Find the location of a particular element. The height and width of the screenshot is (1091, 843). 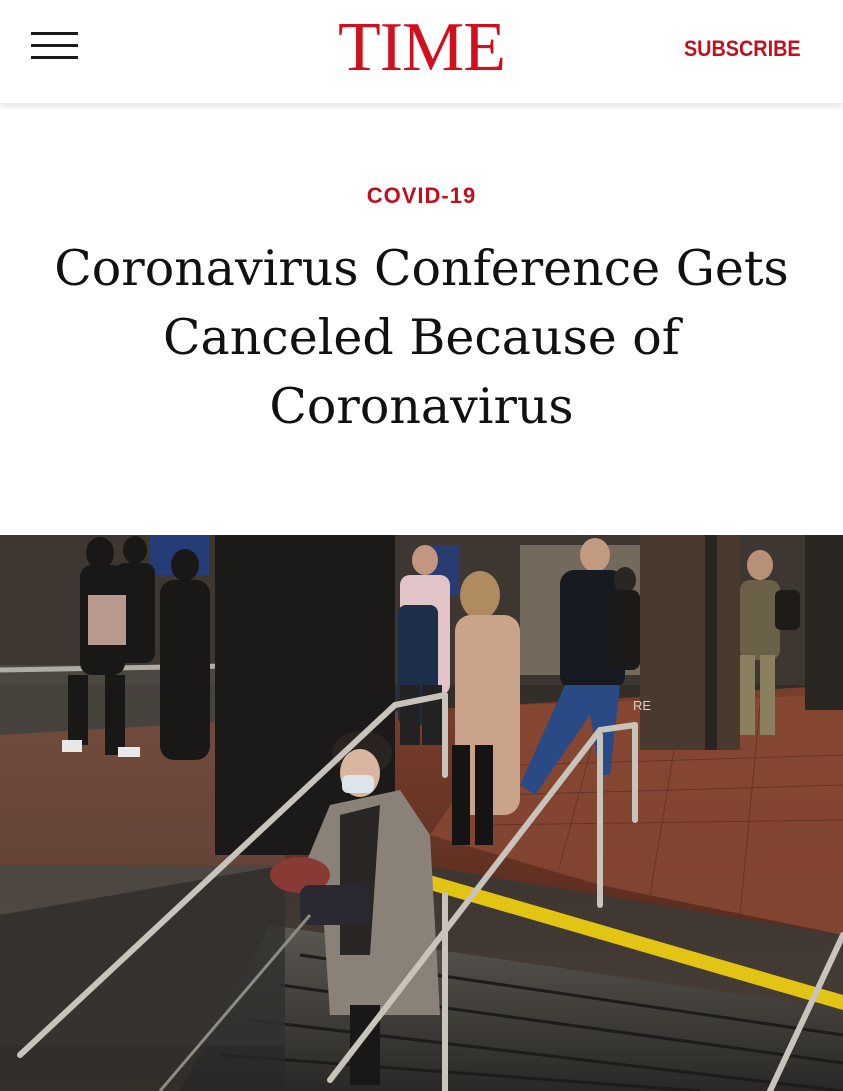

far-right-pillar is located at coordinates (824, 622).